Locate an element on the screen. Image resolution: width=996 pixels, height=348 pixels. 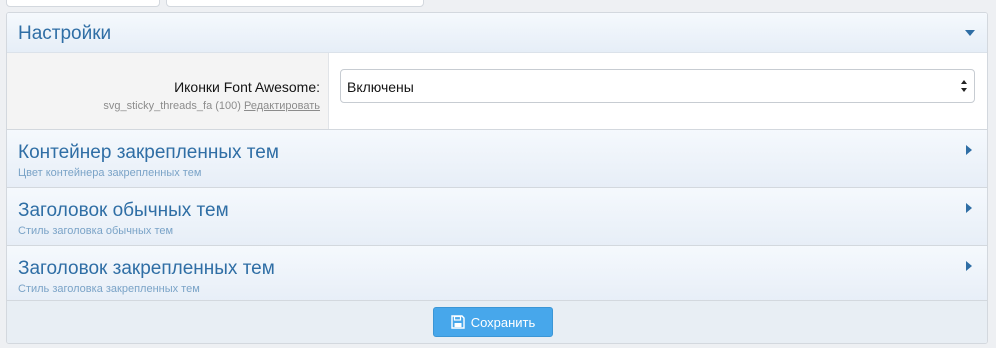
option-hint-text: svg_sticky_threads_fa (100) is located at coordinates (172, 106).